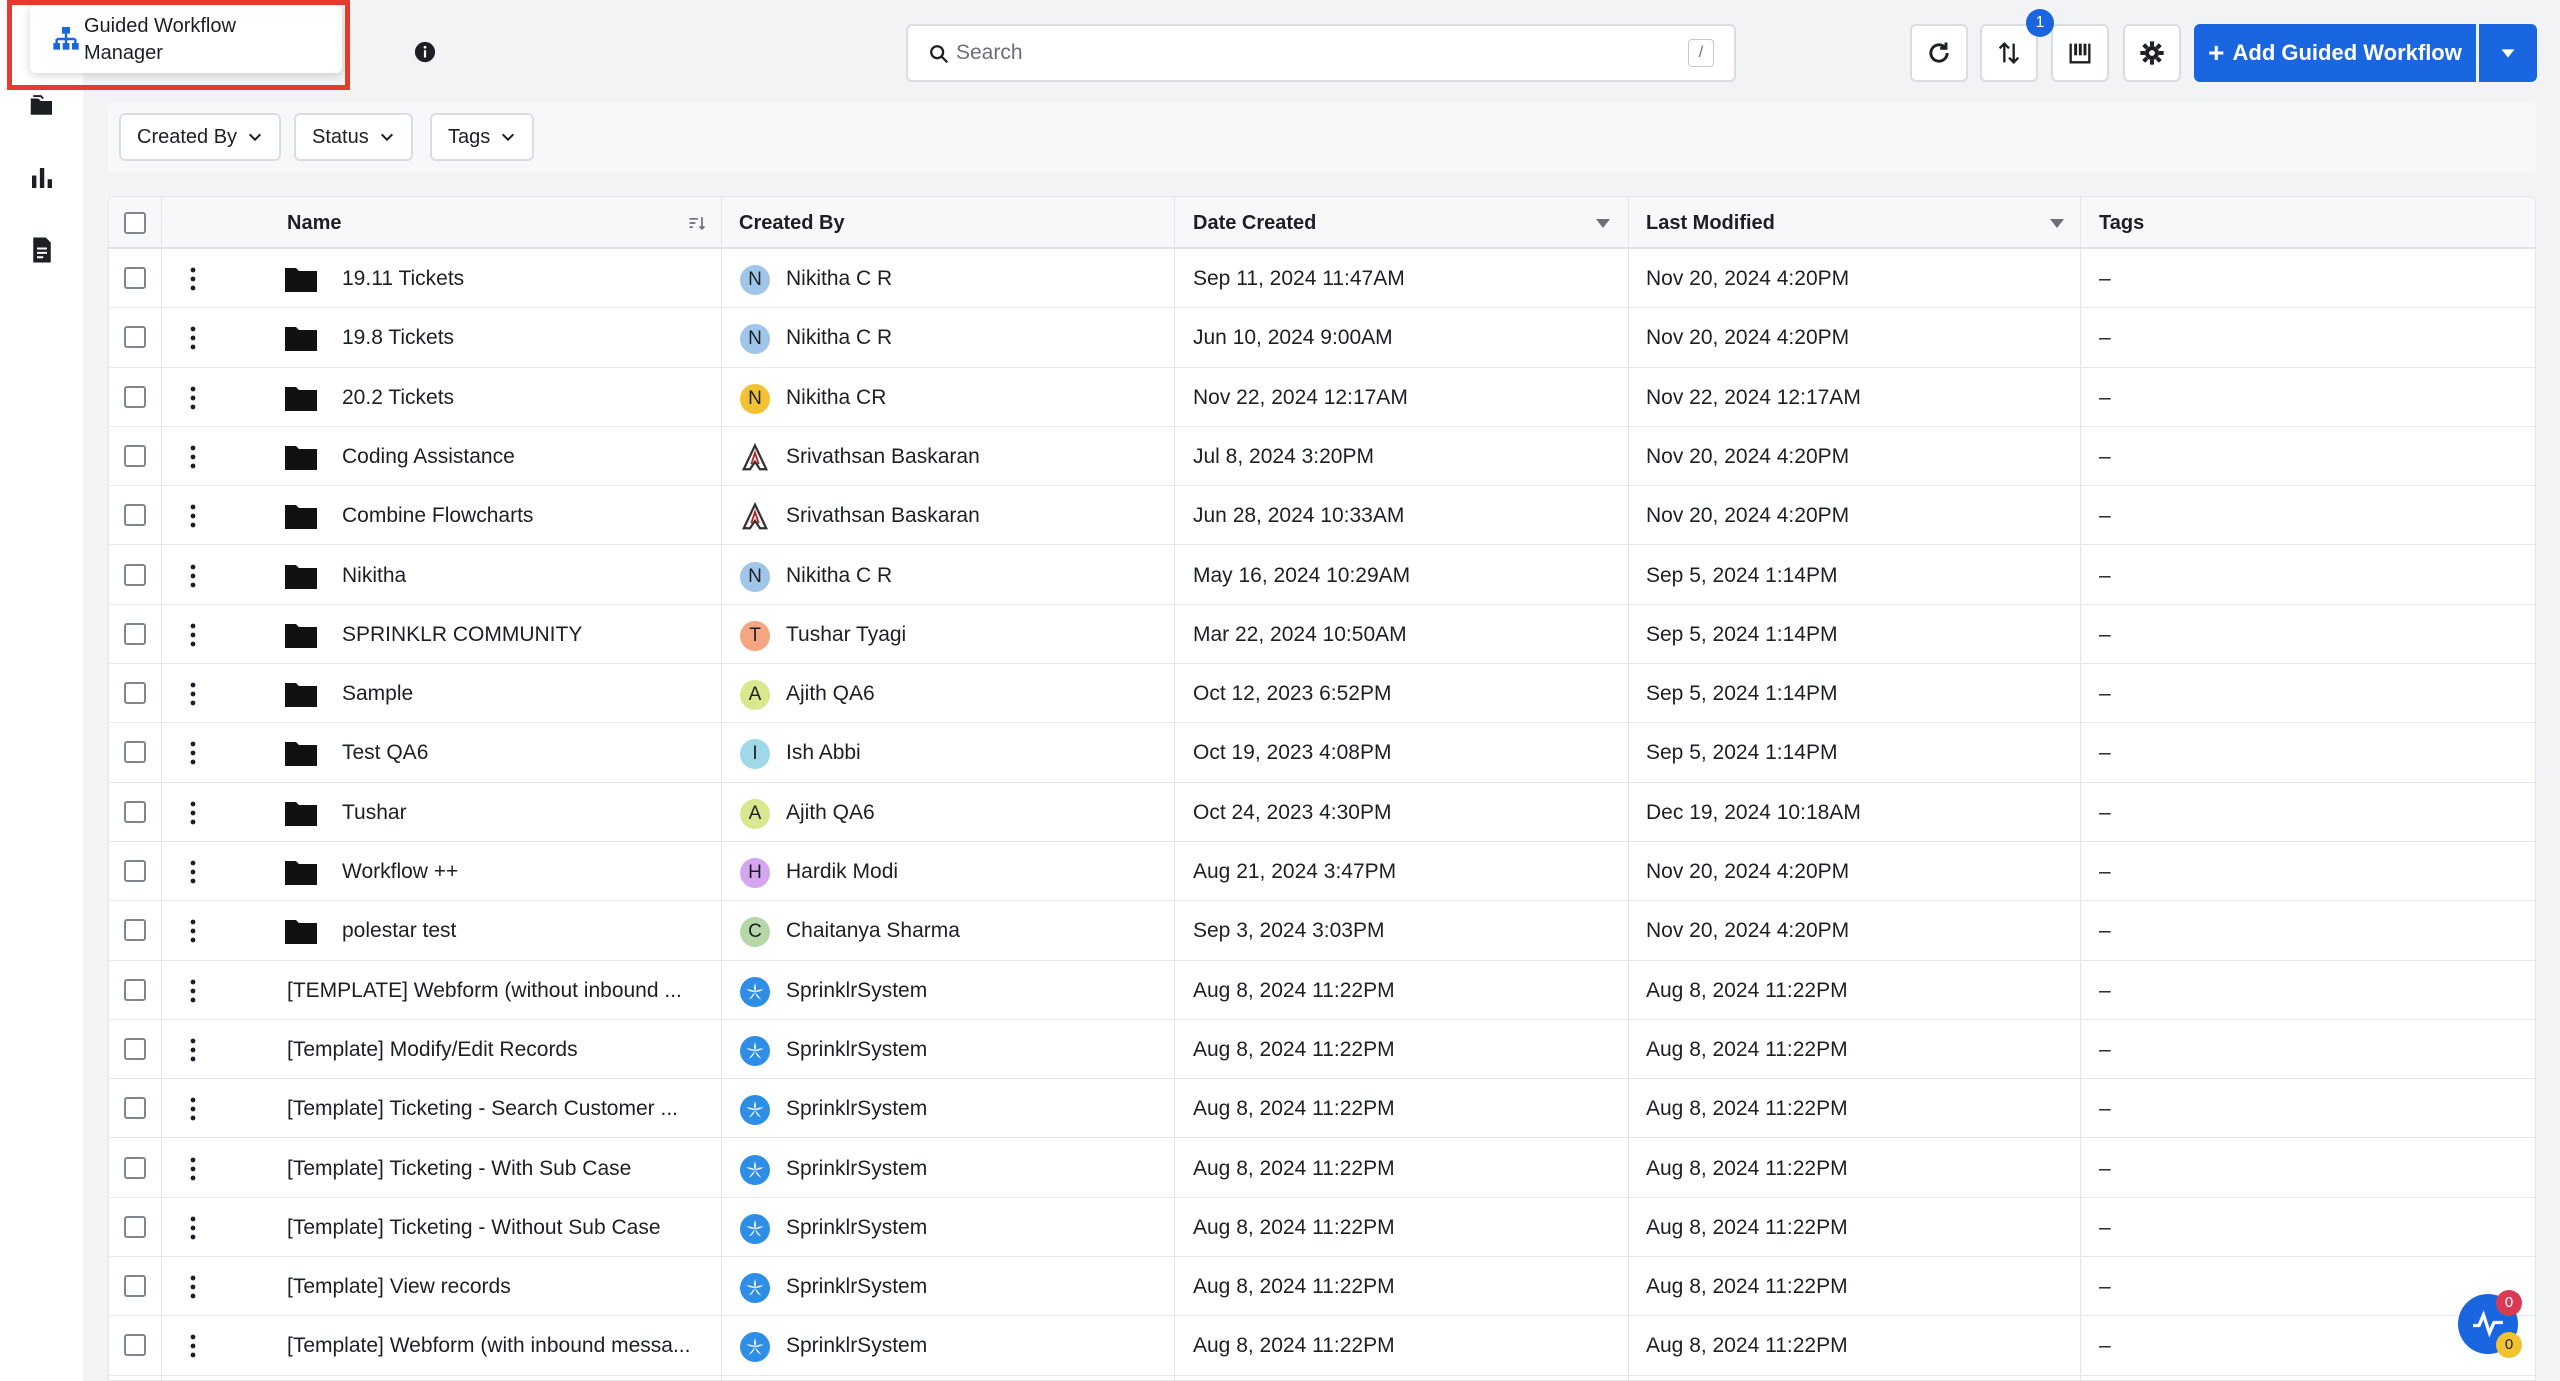 The height and width of the screenshot is (1381, 2560). I want to click on row-name: [Template] View records, so click(399, 1286).